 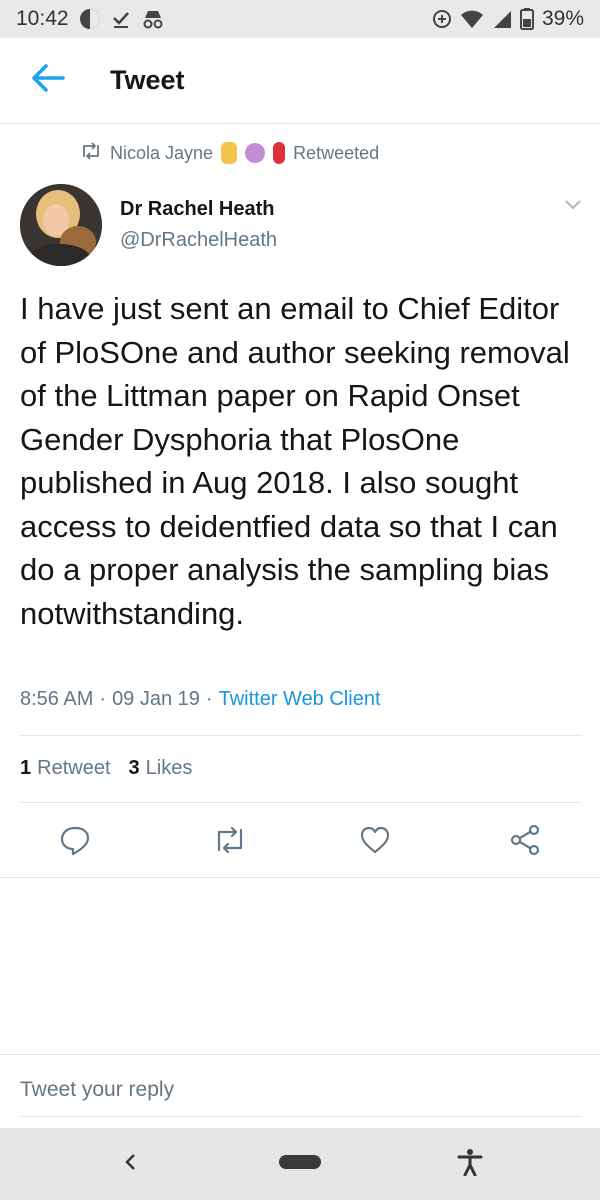 I want to click on retweeter-name: Nicola Jayne, so click(x=162, y=152).